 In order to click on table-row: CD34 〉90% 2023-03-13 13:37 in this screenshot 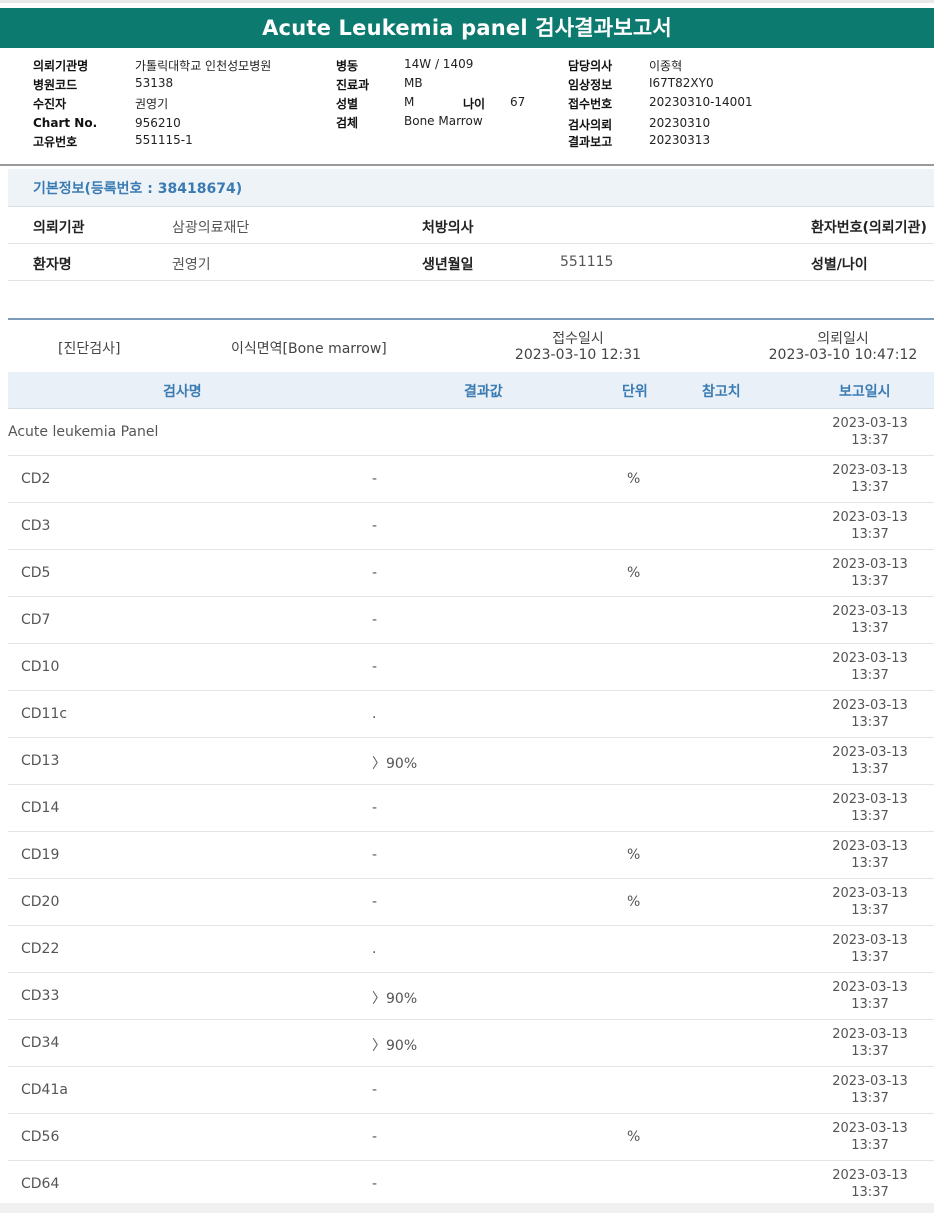, I will do `click(471, 1043)`.